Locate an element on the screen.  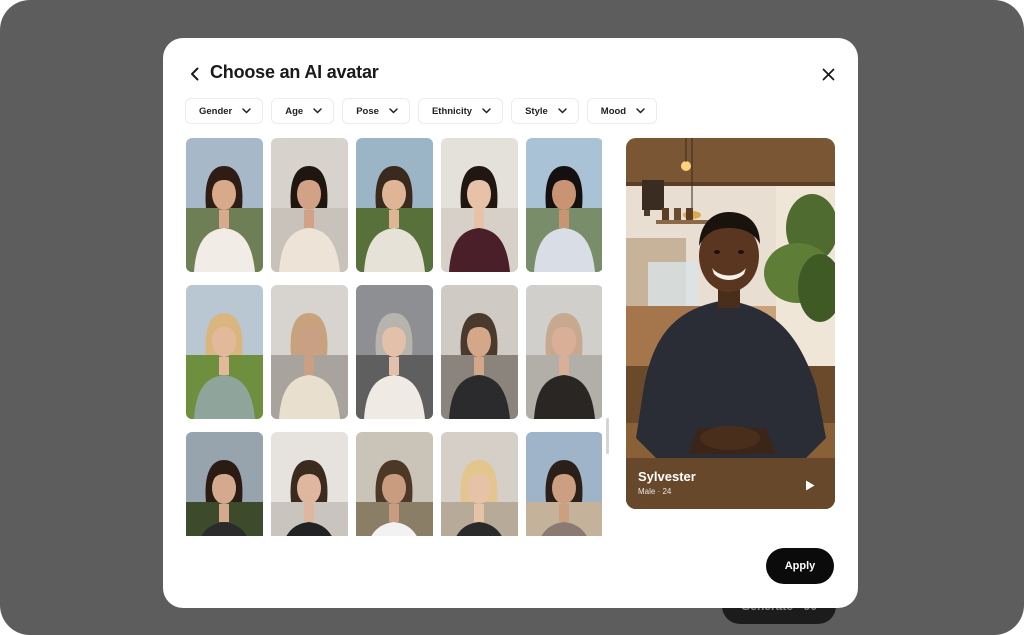
filter-label: Ethnicity is located at coordinates (452, 111).